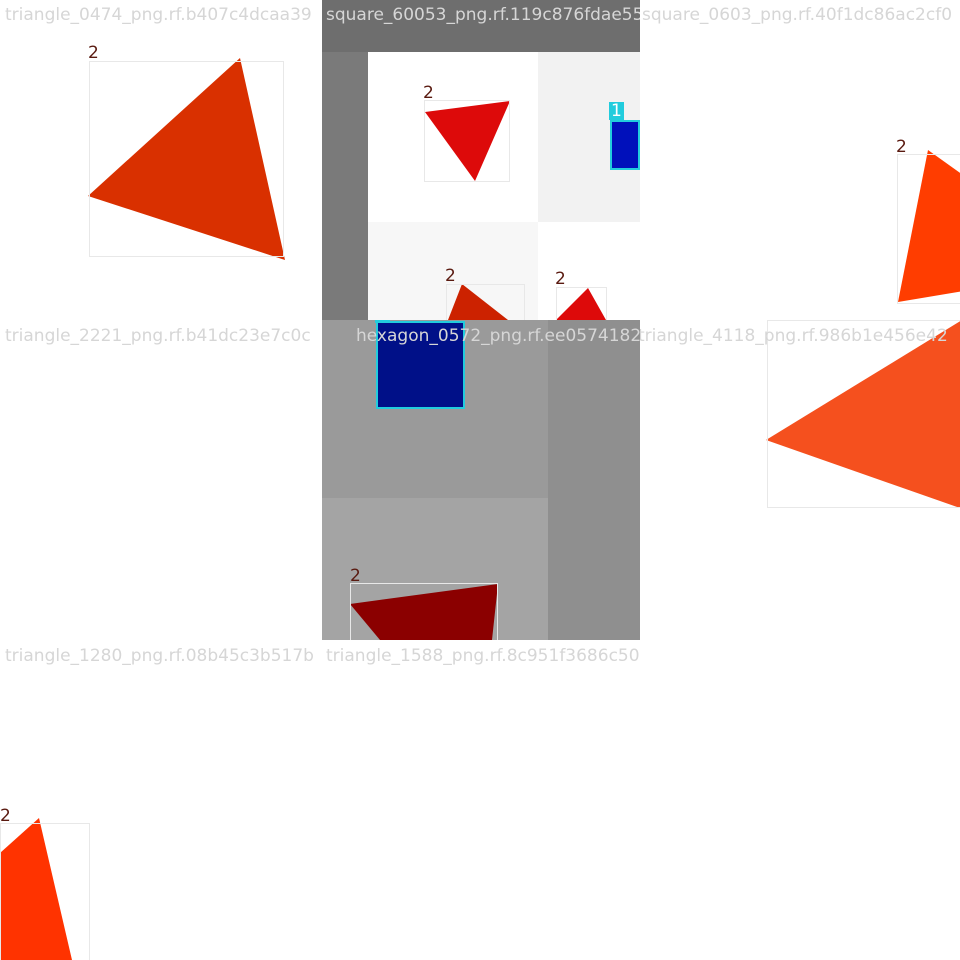  I want to click on mosaic-tile-5: triangle_4118_png.rf.986b1e456e42 2, so click(800, 480).